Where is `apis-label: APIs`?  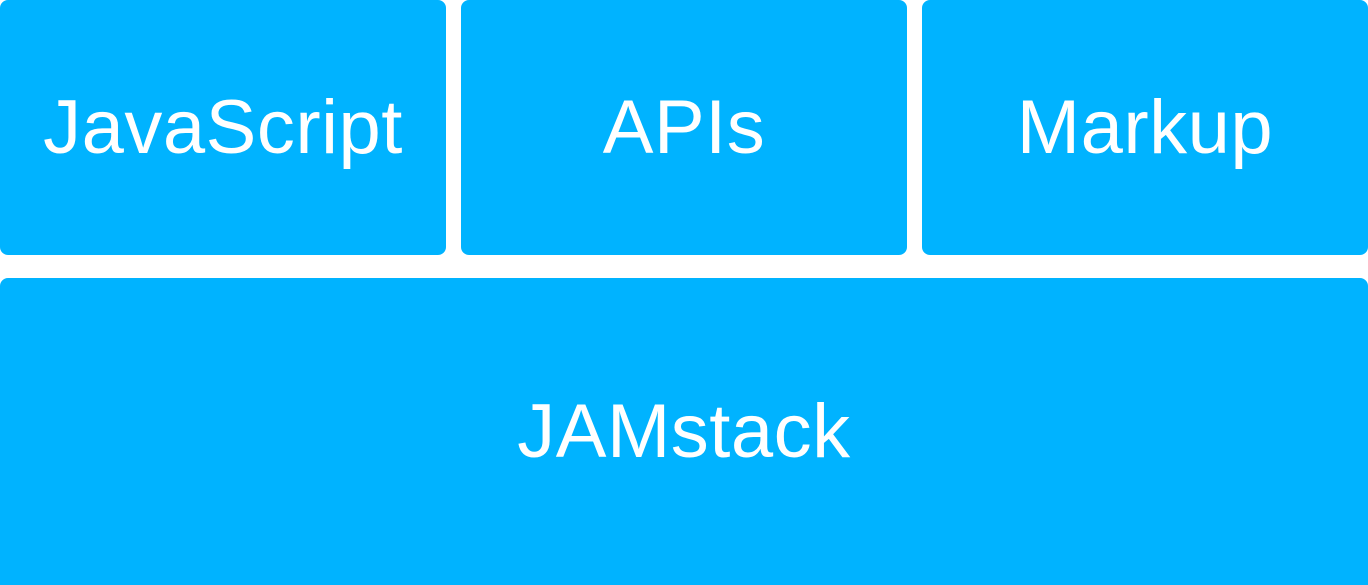 apis-label: APIs is located at coordinates (684, 127).